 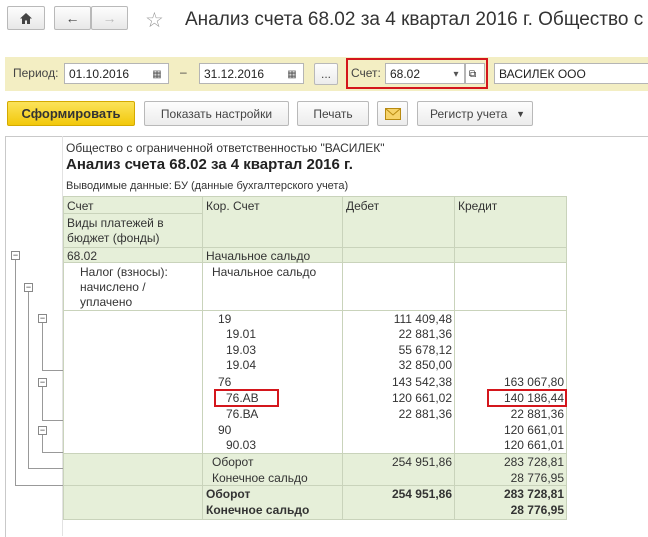 I want to click on header-account: Счет, so click(x=80, y=206).